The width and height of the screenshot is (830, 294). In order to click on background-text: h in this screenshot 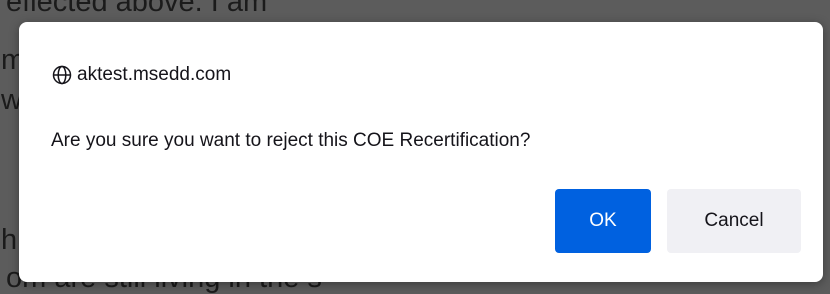, I will do `click(9, 240)`.